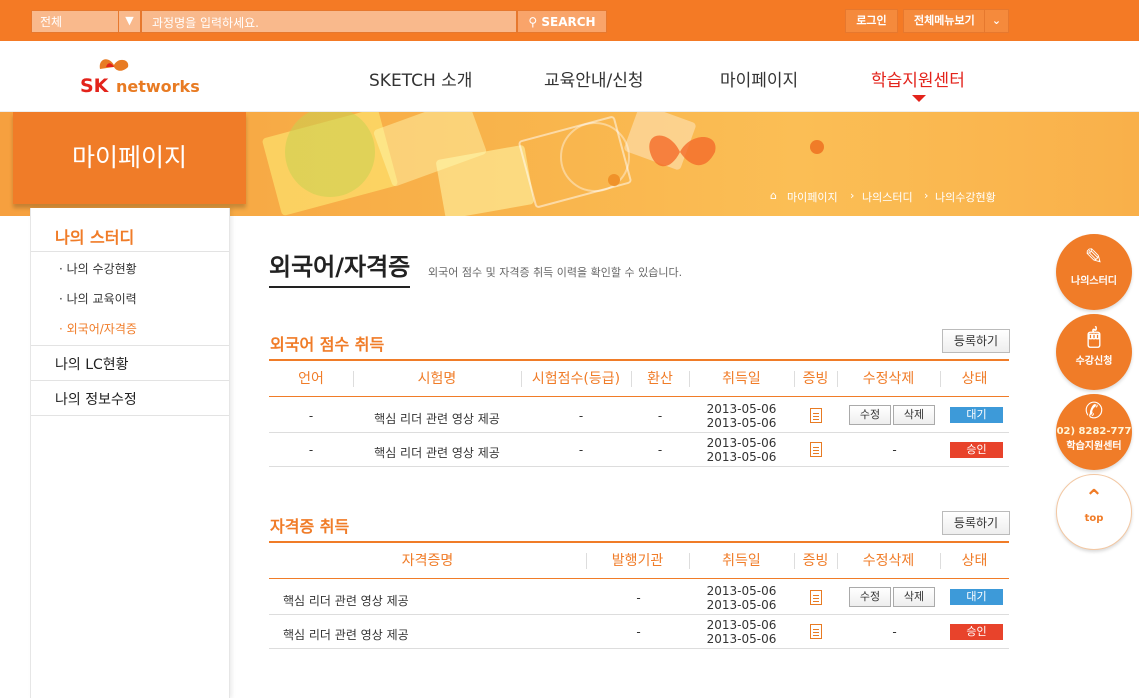 This screenshot has width=1139, height=698. What do you see at coordinates (51, 22) in the screenshot?
I see `category-select-value: 전체` at bounding box center [51, 22].